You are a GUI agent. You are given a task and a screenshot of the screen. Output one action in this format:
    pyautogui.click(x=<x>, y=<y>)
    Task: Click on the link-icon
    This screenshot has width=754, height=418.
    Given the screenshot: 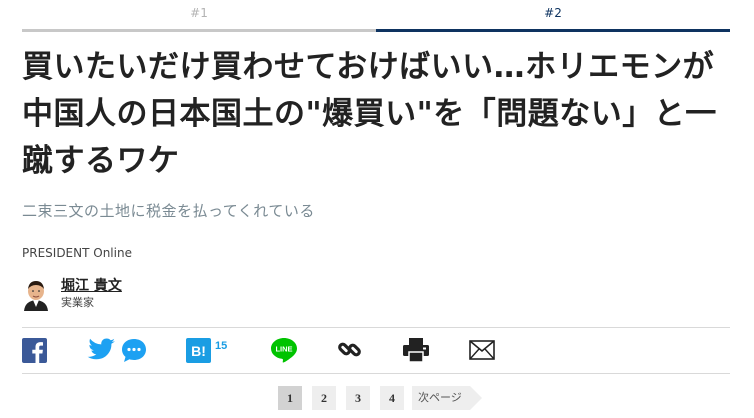 What is the action you would take?
    pyautogui.click(x=349, y=349)
    